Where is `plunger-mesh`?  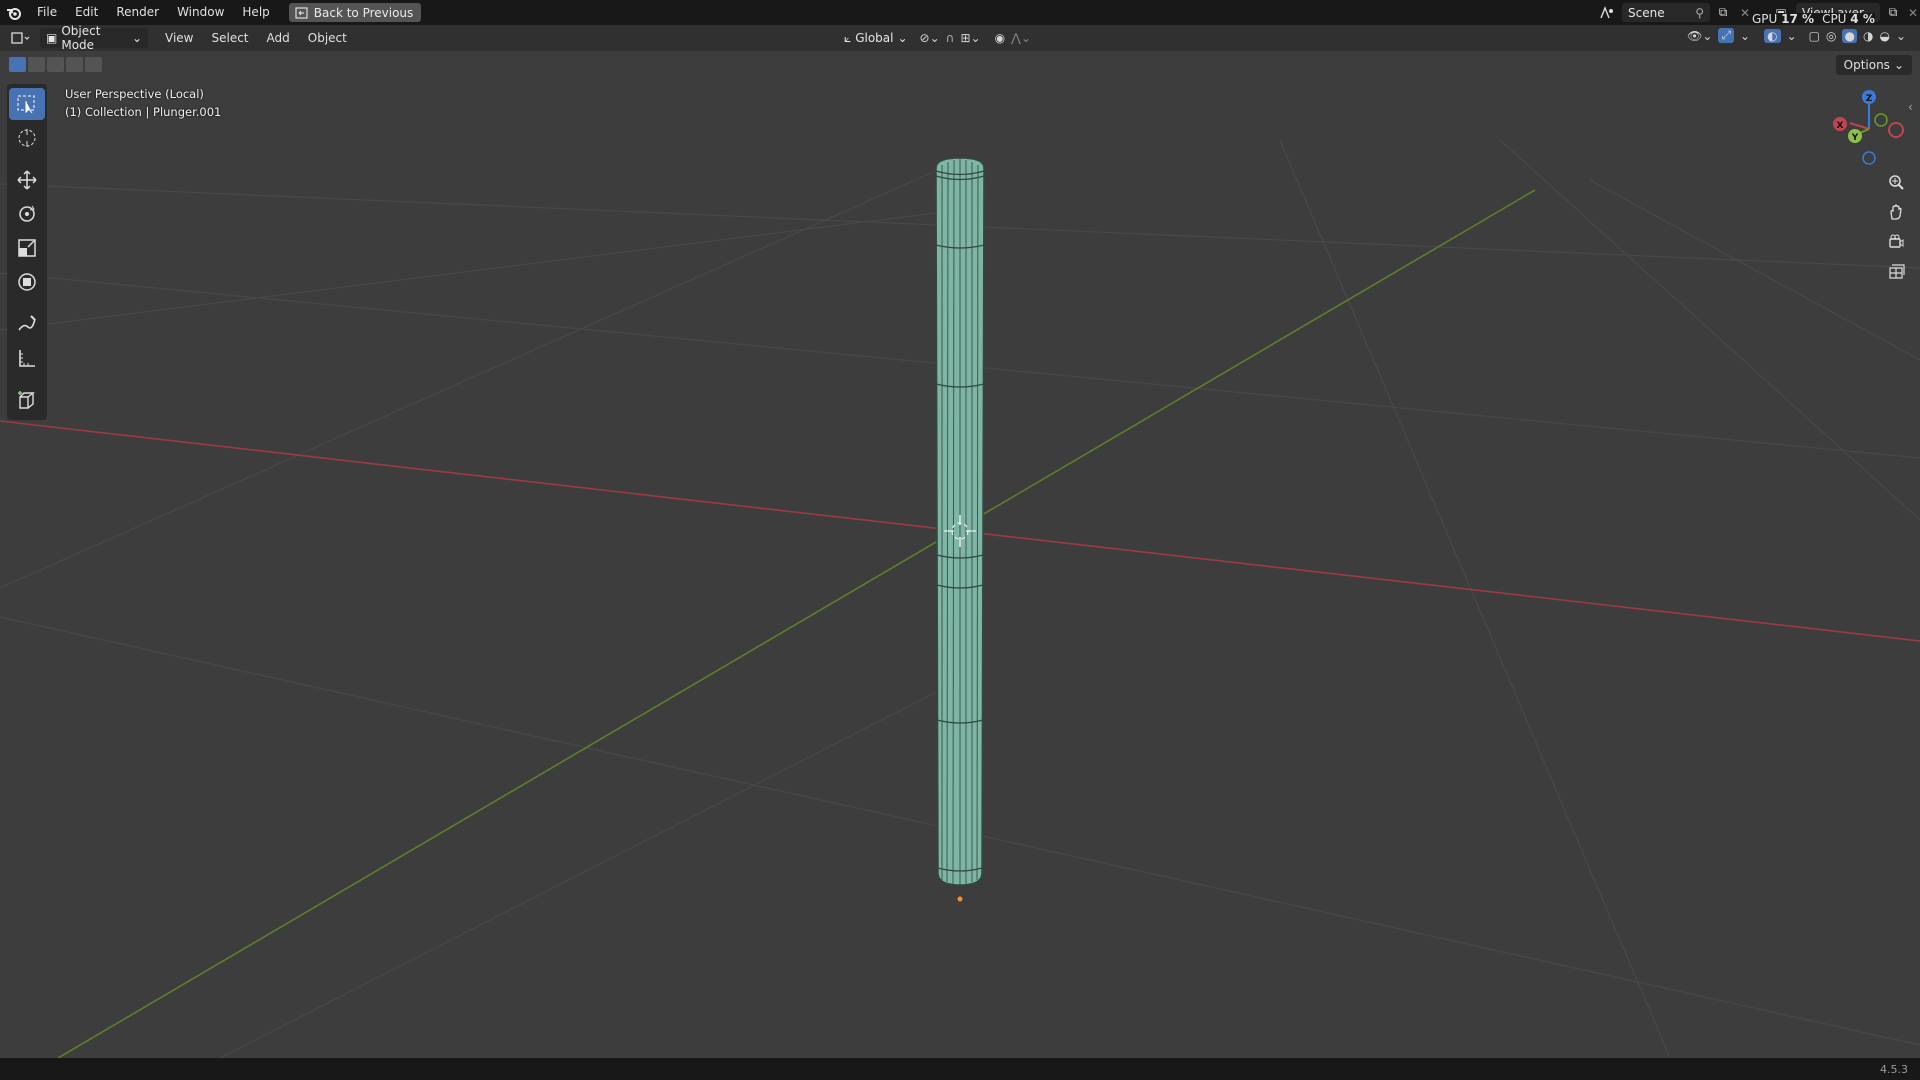
plunger-mesh is located at coordinates (960, 529).